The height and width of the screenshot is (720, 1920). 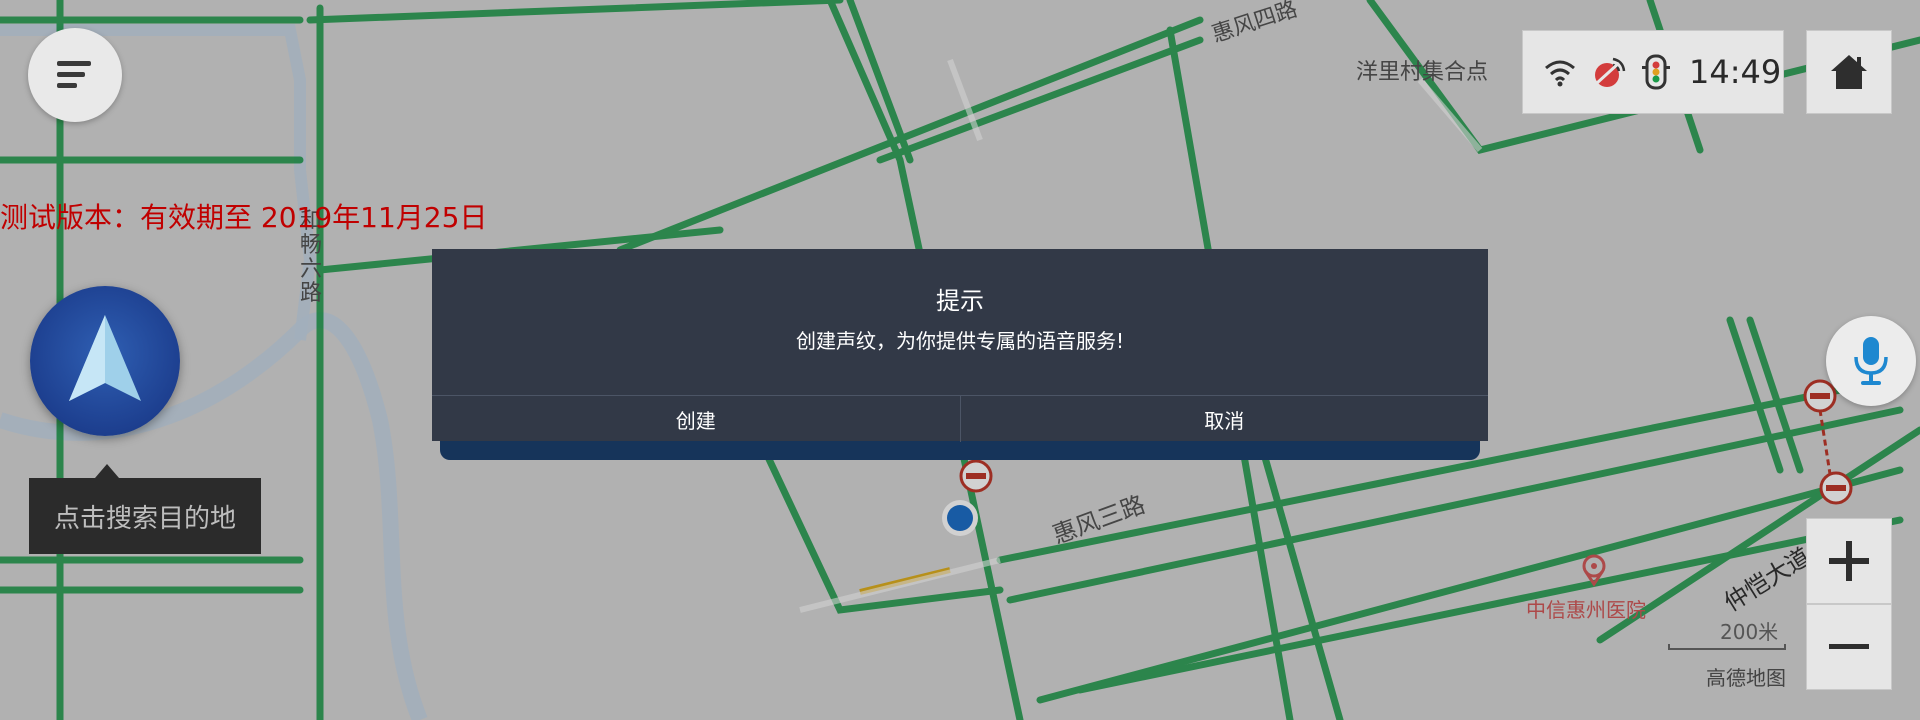 I want to click on microphone-icon, so click(x=1871, y=361).